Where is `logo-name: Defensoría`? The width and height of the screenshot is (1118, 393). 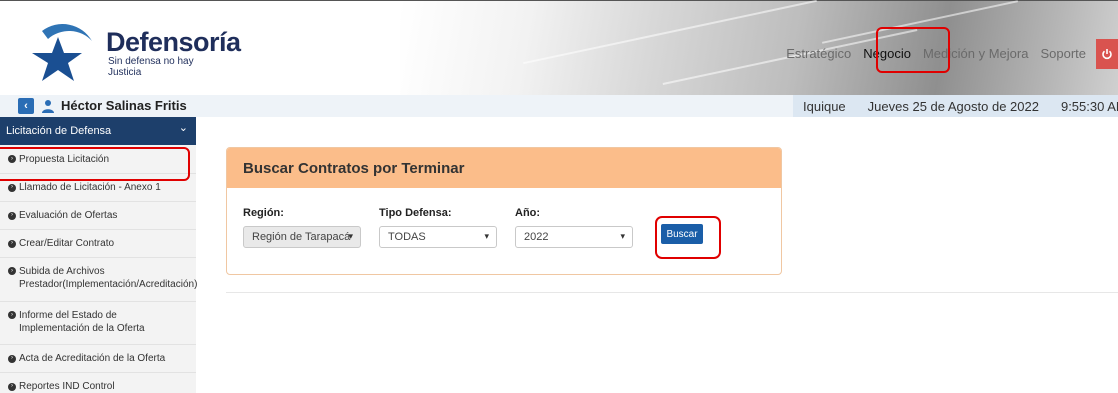
logo-name: Defensoría is located at coordinates (173, 42).